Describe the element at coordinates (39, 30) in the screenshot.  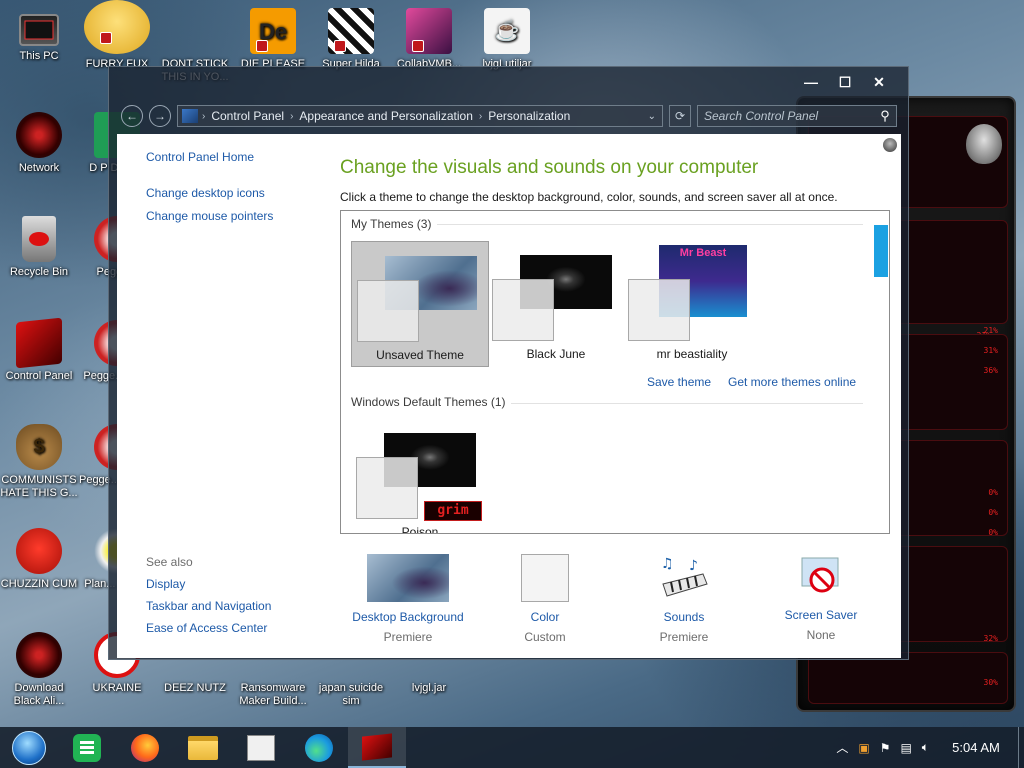
I see `this-pc-icon` at that location.